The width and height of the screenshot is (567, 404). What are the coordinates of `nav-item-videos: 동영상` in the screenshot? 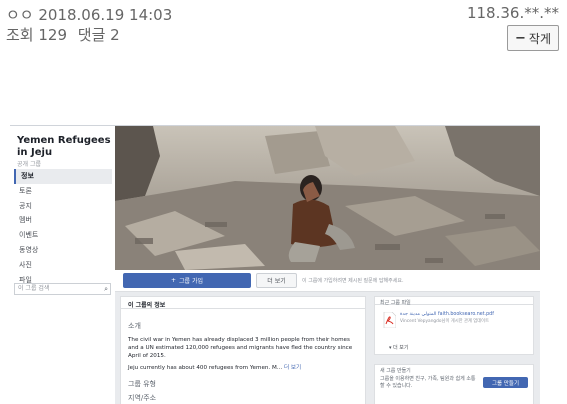 It's located at (63, 250).